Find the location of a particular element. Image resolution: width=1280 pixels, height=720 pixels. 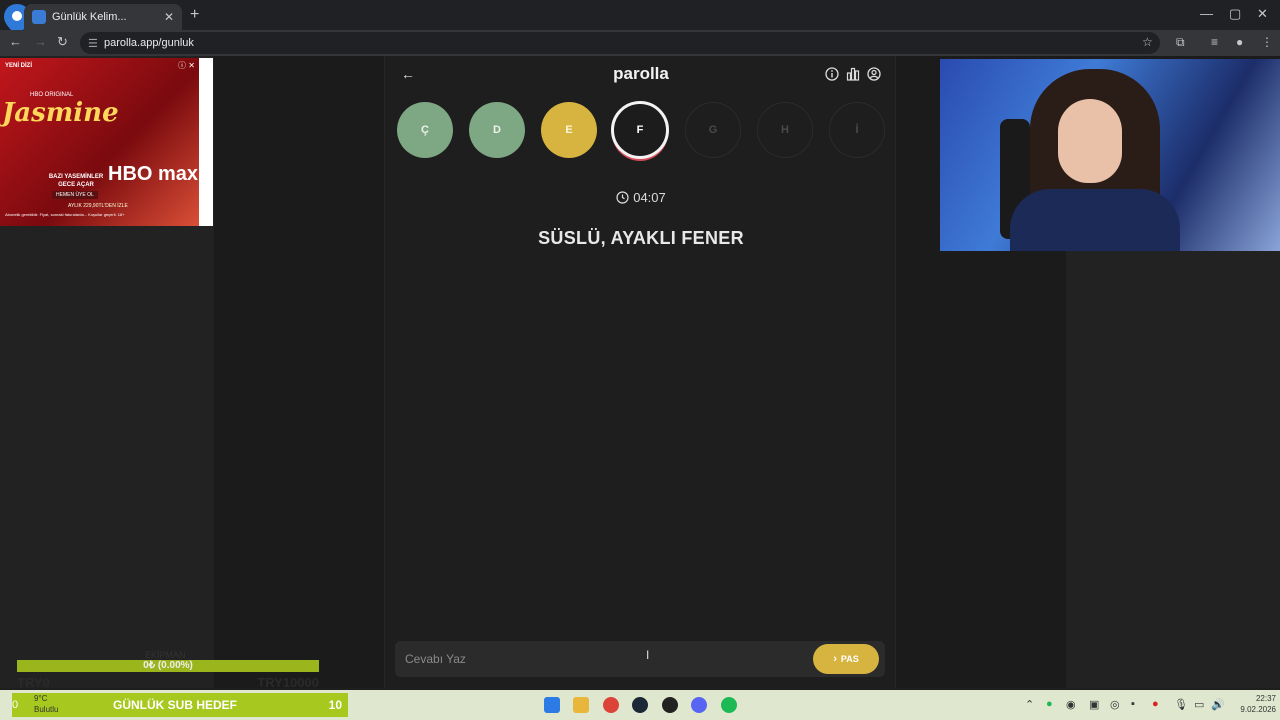

ad-tag: YENİ DİZİ is located at coordinates (19, 66).